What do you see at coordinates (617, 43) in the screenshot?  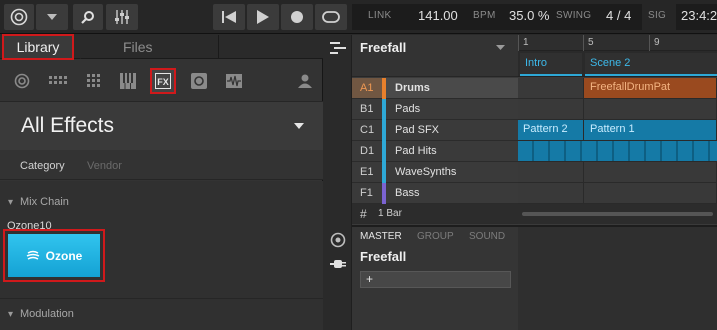 I see `timeline-ruler` at bounding box center [617, 43].